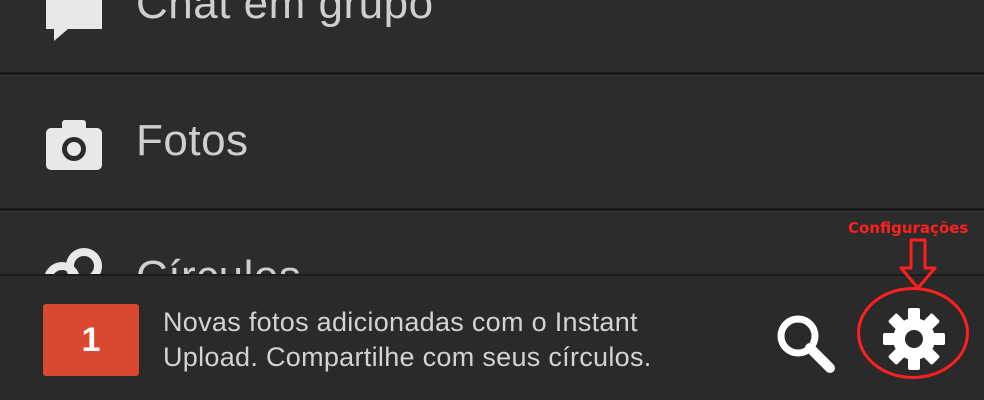 The height and width of the screenshot is (400, 984). Describe the element at coordinates (74, 145) in the screenshot. I see `camera-icon` at that location.